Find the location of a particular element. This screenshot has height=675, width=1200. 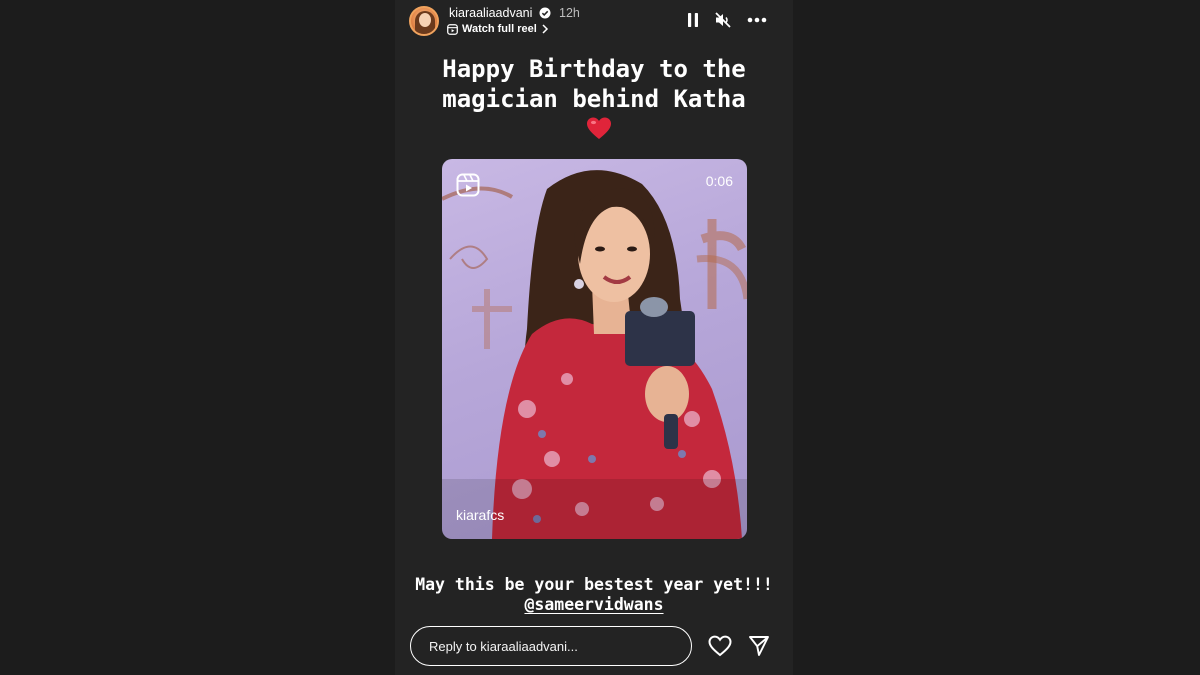

pause-icon is located at coordinates (693, 20).